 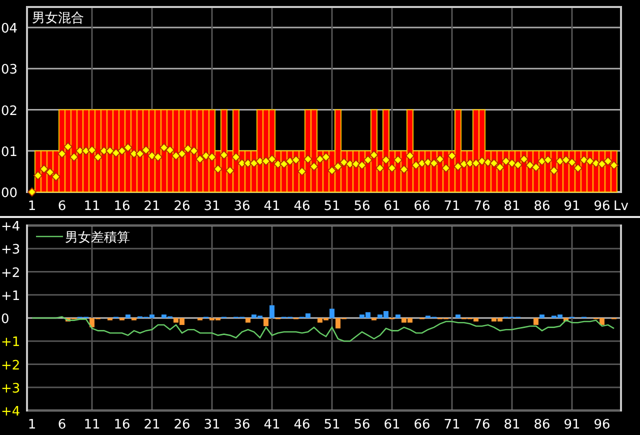 What do you see at coordinates (621, 206) in the screenshot?
I see `axis-title: Lv` at bounding box center [621, 206].